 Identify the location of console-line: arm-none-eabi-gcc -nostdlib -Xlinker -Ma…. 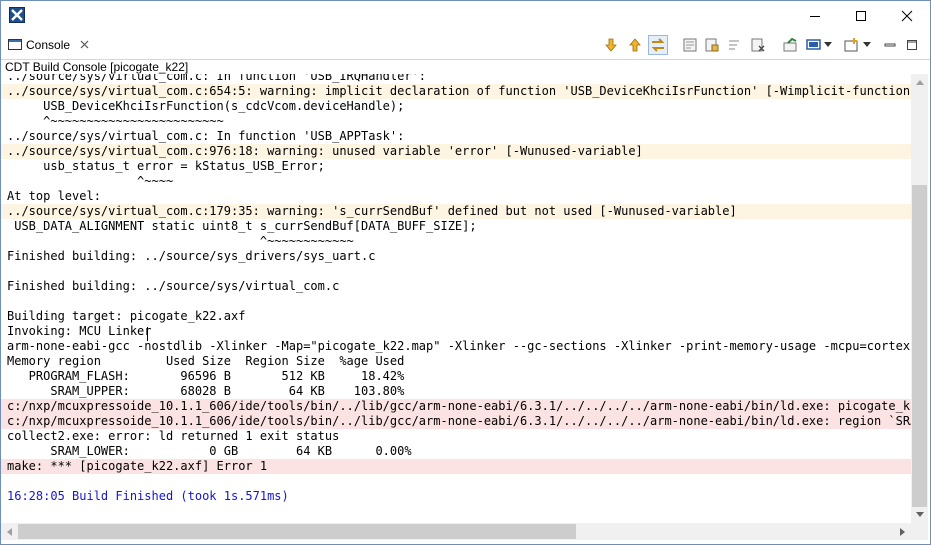
(459, 346).